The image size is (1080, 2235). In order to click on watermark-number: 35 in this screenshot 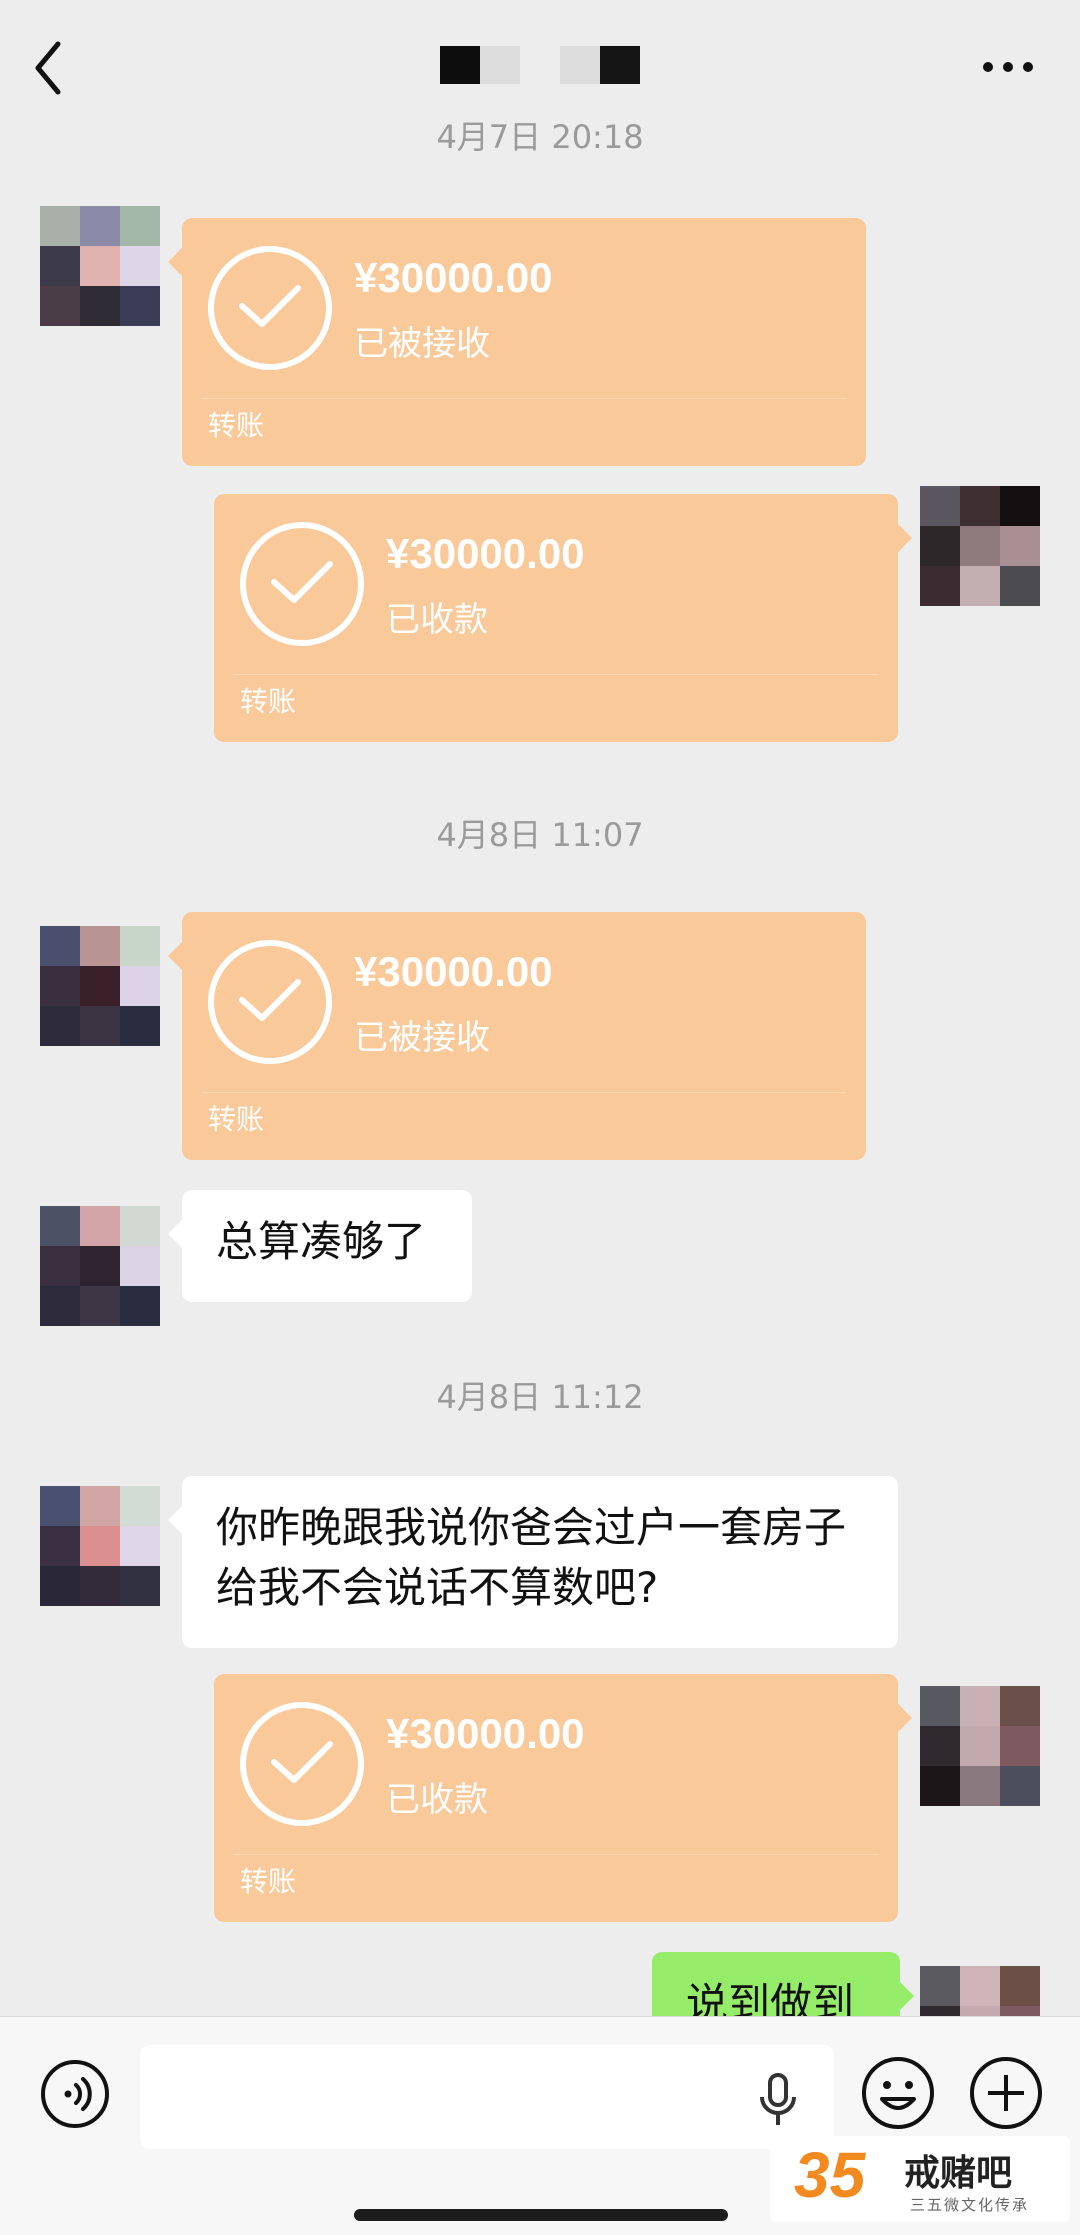, I will do `click(830, 2175)`.